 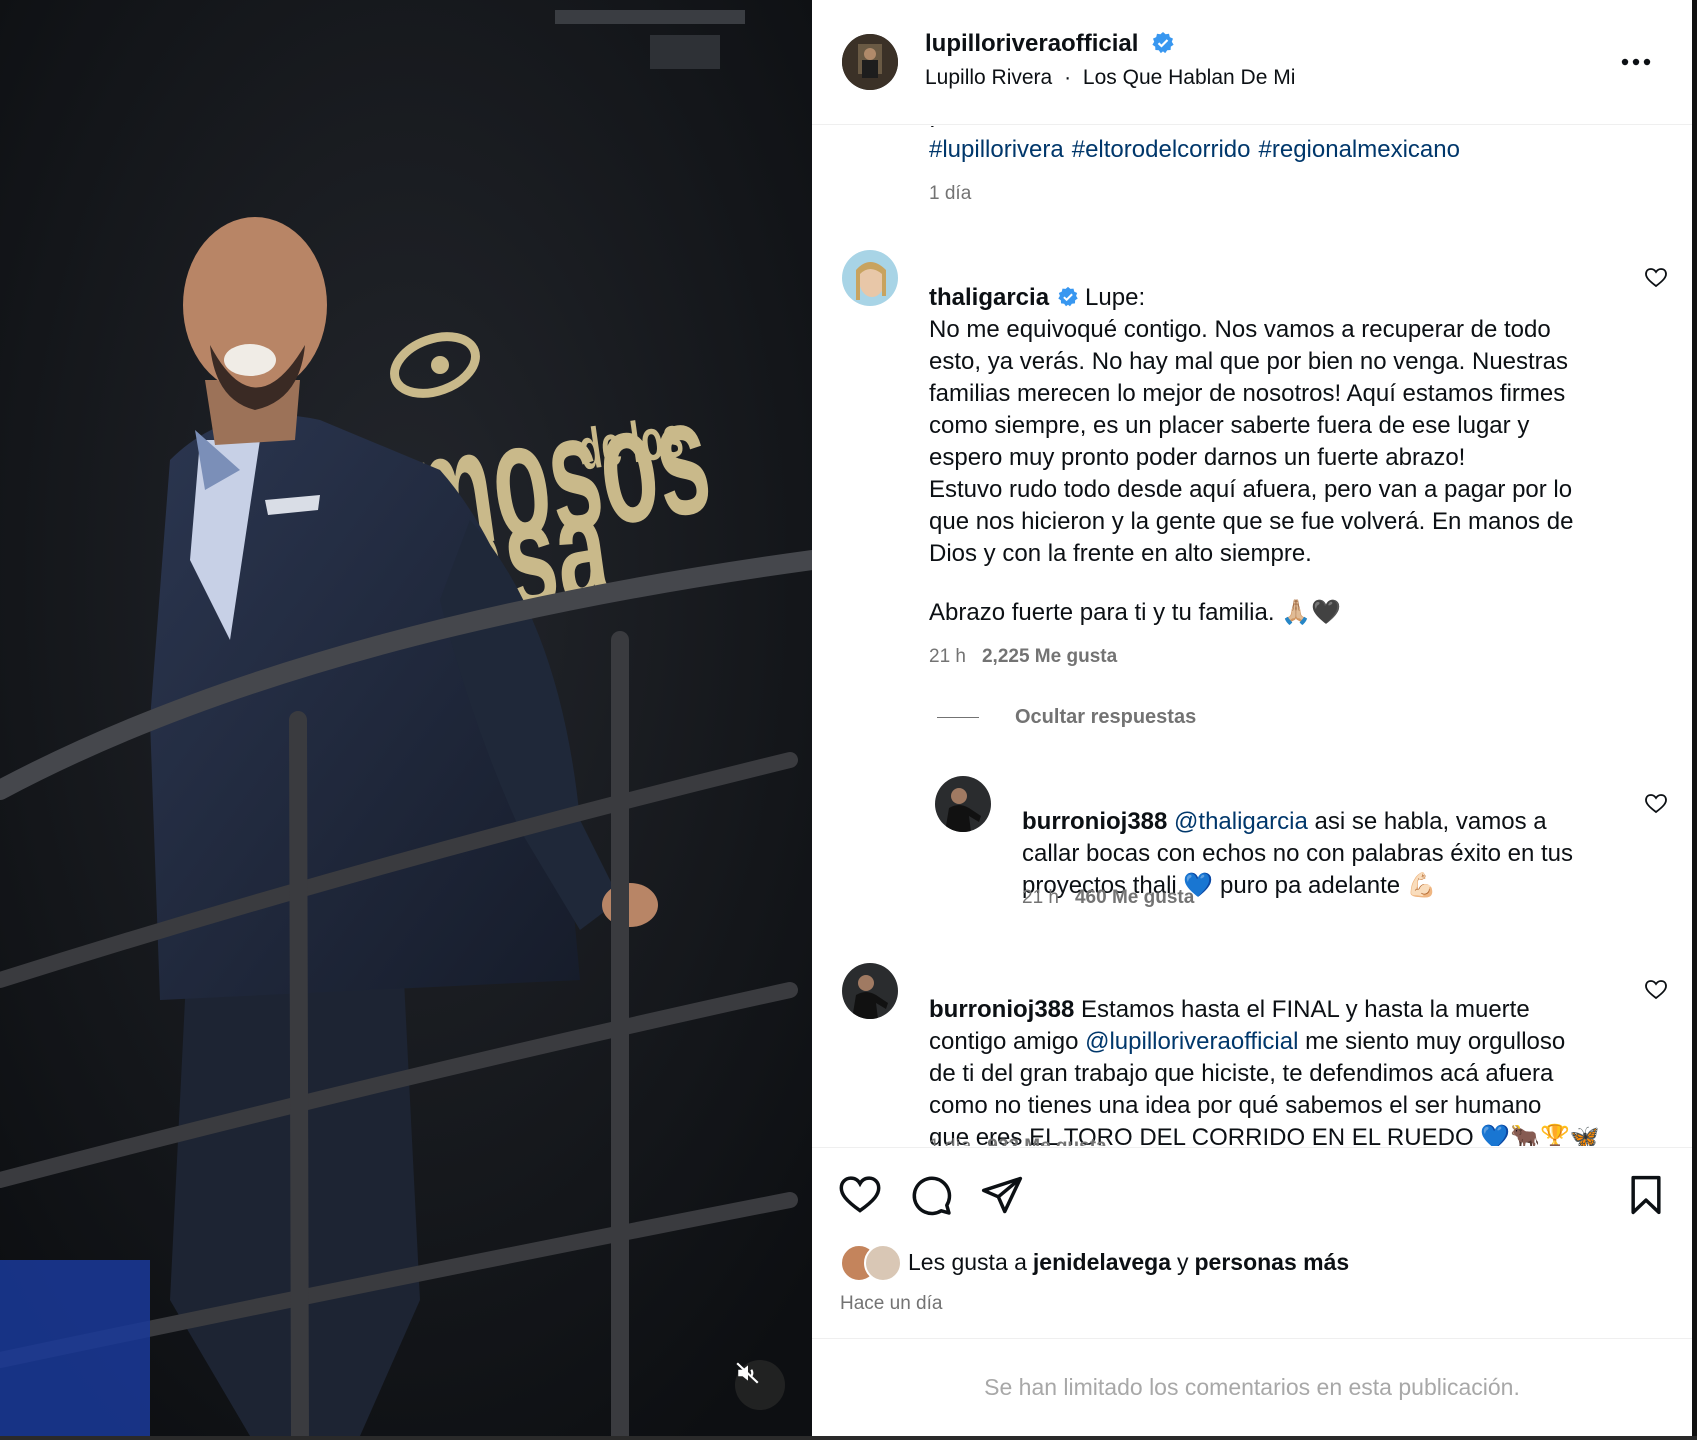 I want to click on hide-replies-label: Ocultar respuestas, so click(x=1105, y=717).